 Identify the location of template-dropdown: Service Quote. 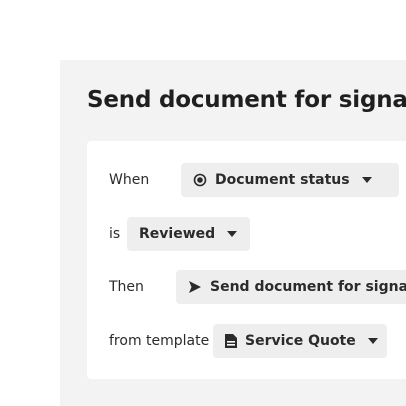
(300, 341).